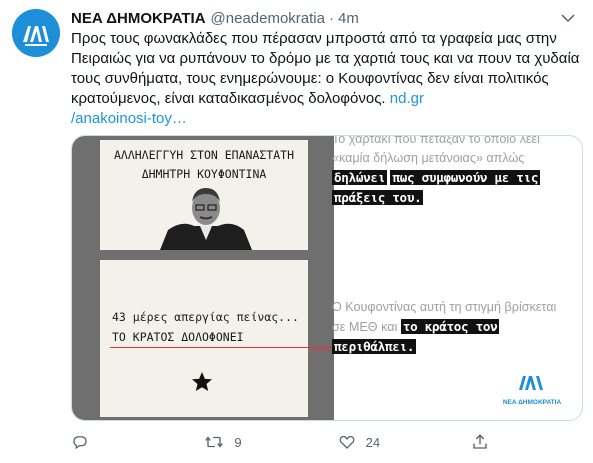 The width and height of the screenshot is (593, 463). I want to click on like-count: 24, so click(373, 442).